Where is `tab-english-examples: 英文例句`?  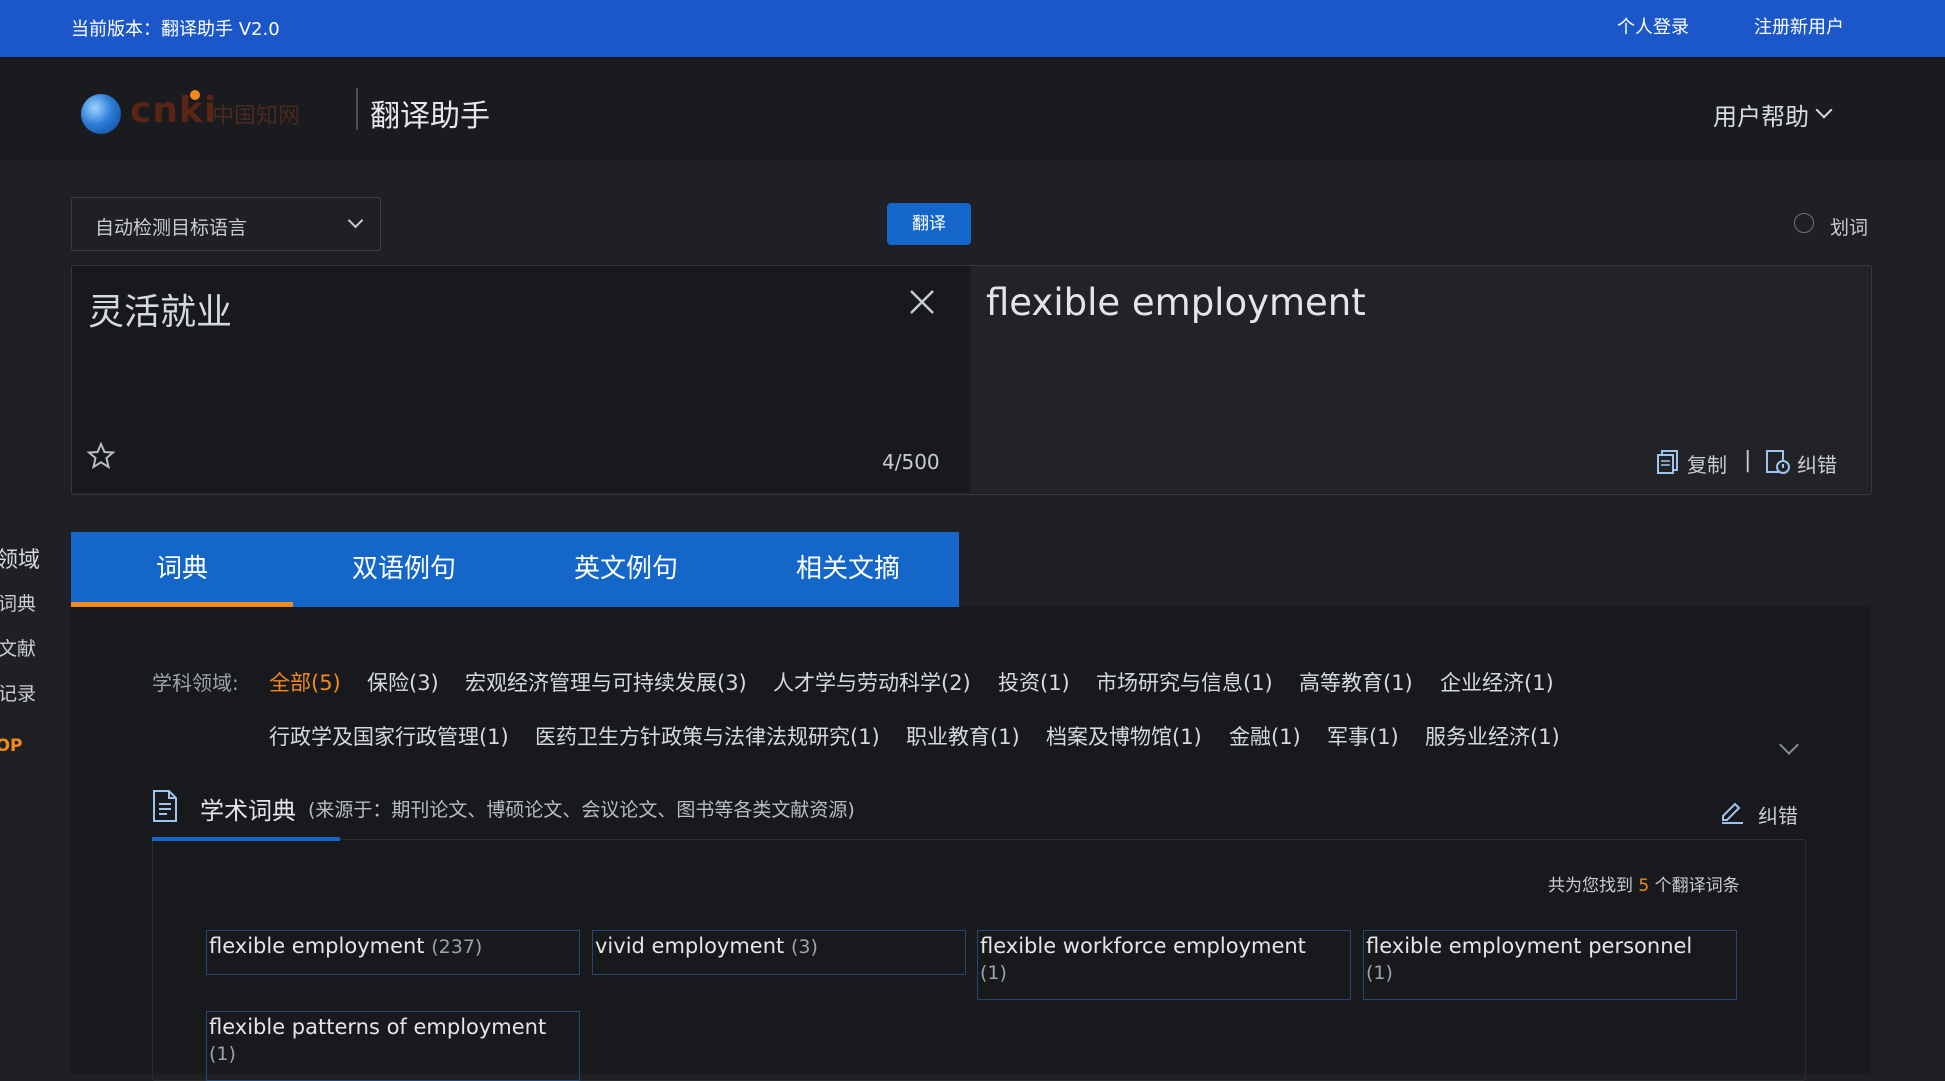 tab-english-examples: 英文例句 is located at coordinates (626, 569).